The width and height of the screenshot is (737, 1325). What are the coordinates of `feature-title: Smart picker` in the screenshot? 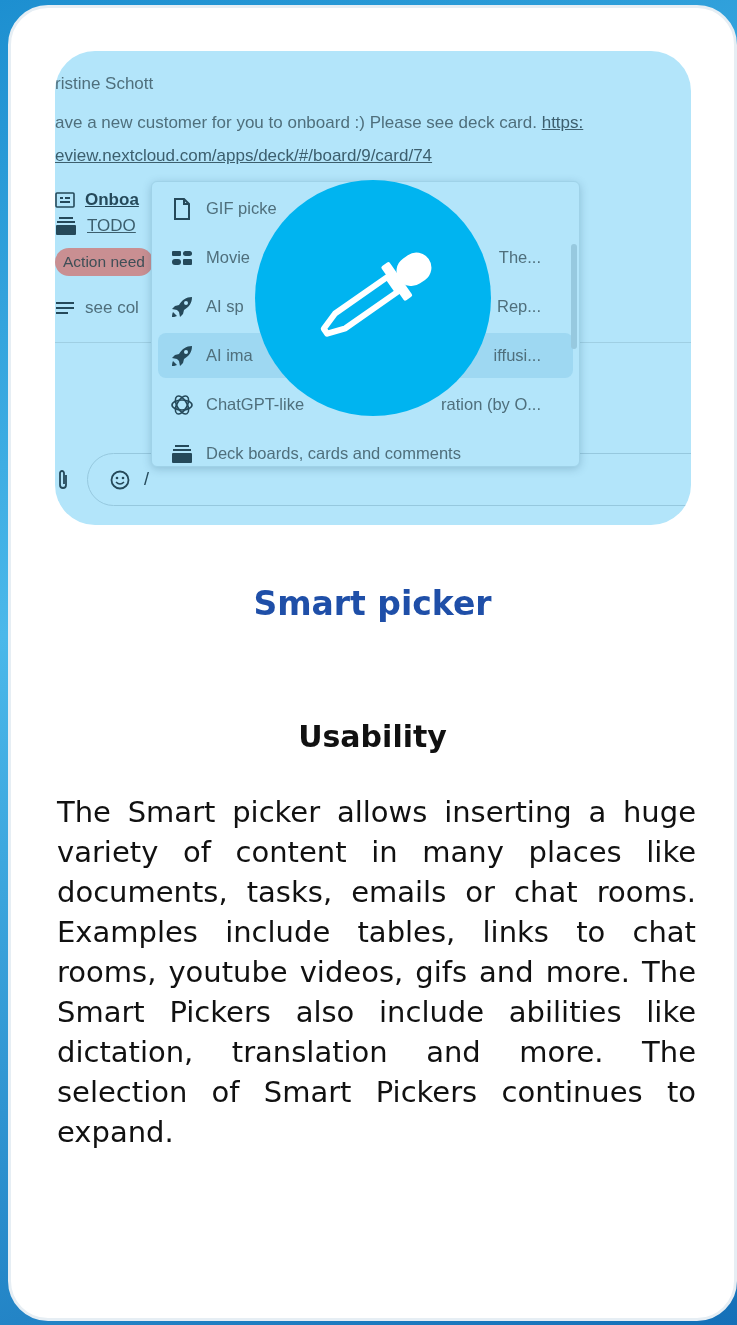 It's located at (372, 603).